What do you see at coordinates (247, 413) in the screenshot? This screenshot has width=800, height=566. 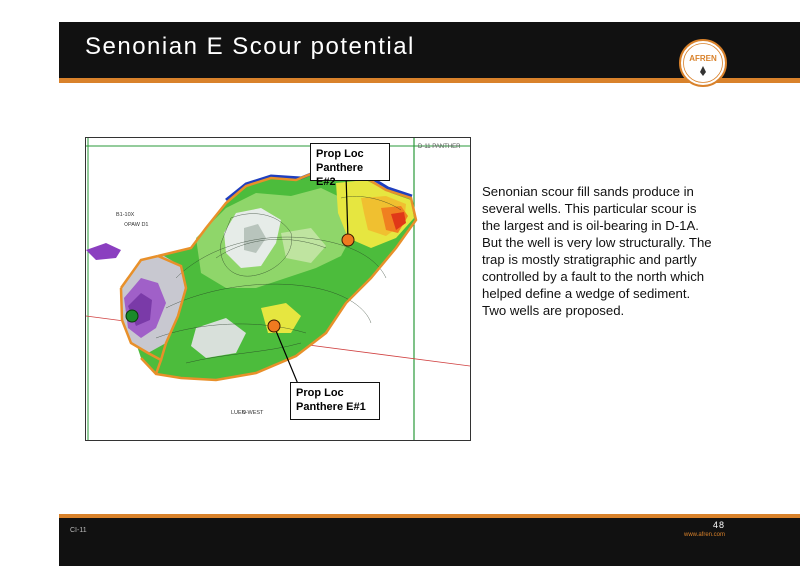 I see `well-label-luen: LUEN-WEST` at bounding box center [247, 413].